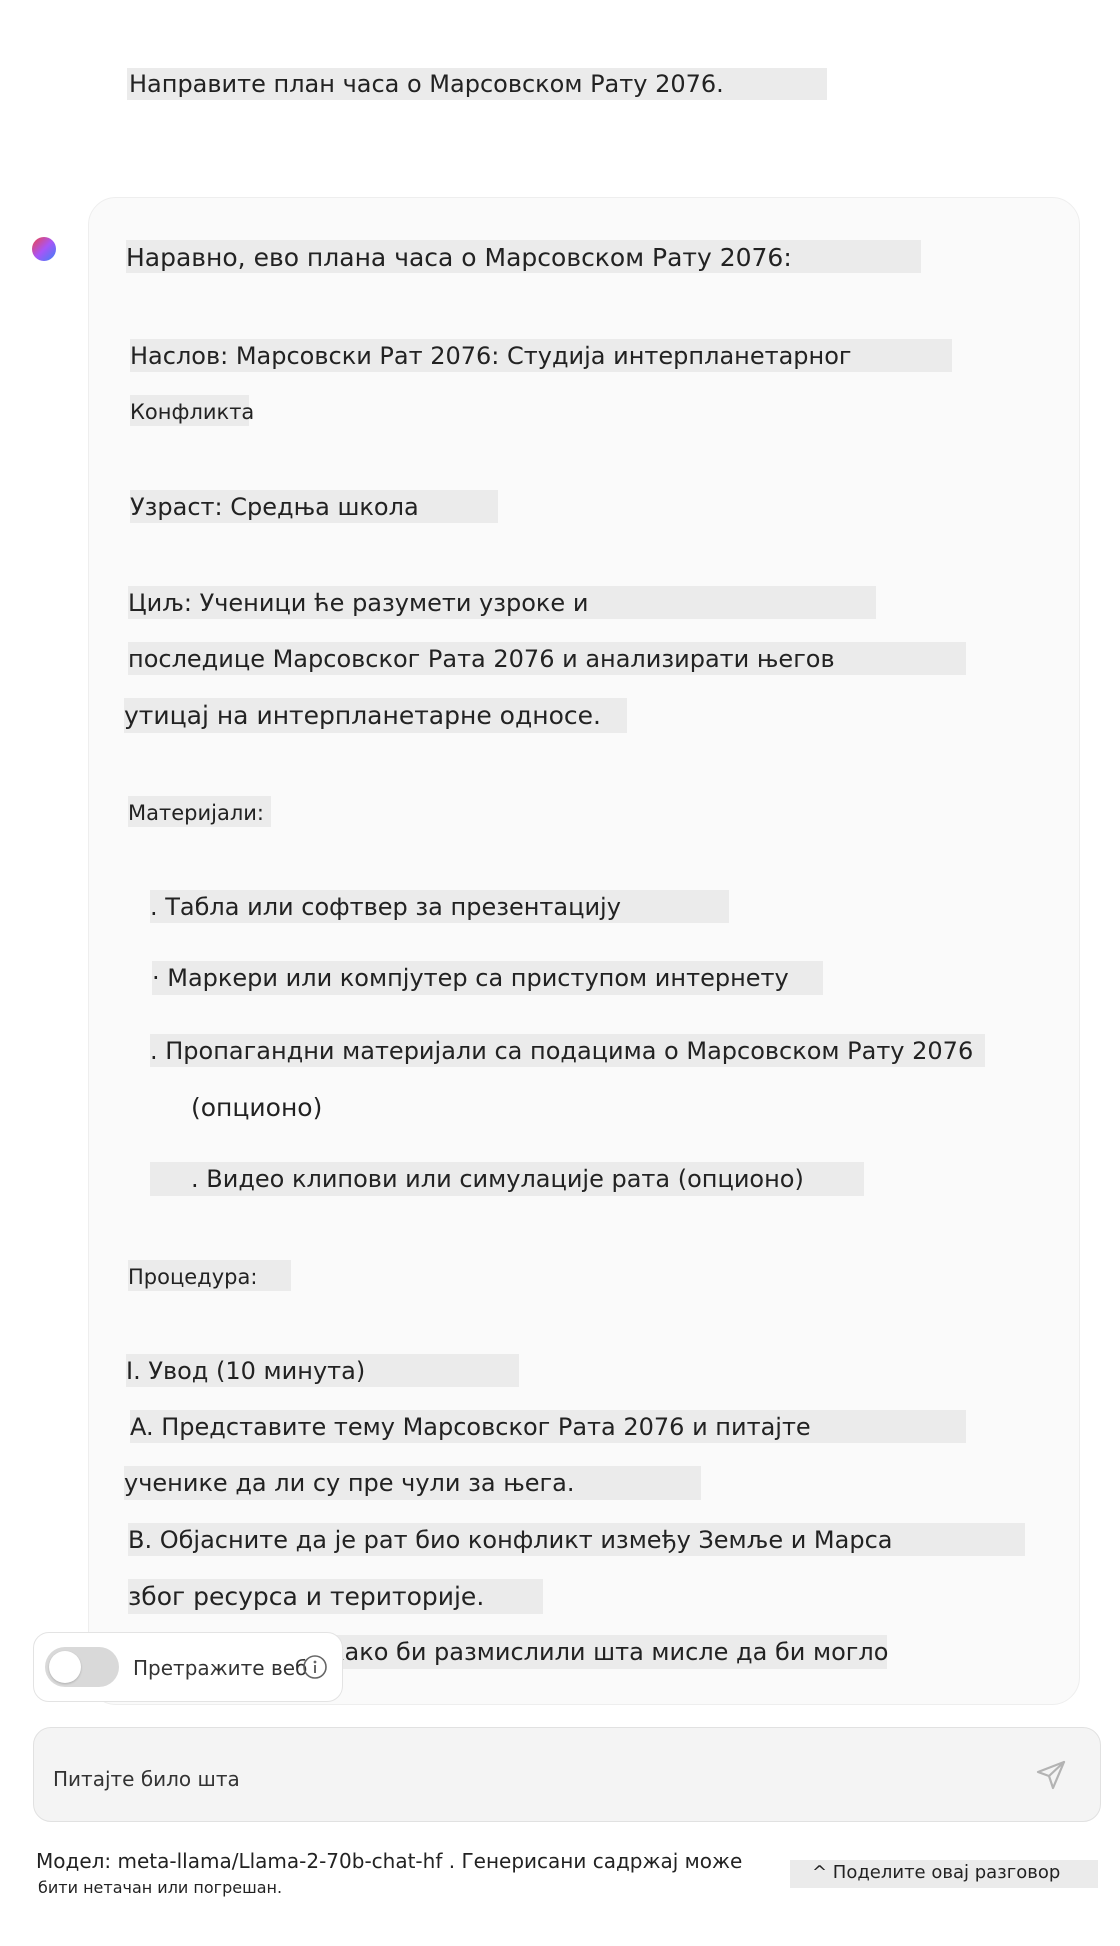 Image resolution: width=1120 pixels, height=1946 pixels. I want to click on gradient-avatar-icon, so click(44, 249).